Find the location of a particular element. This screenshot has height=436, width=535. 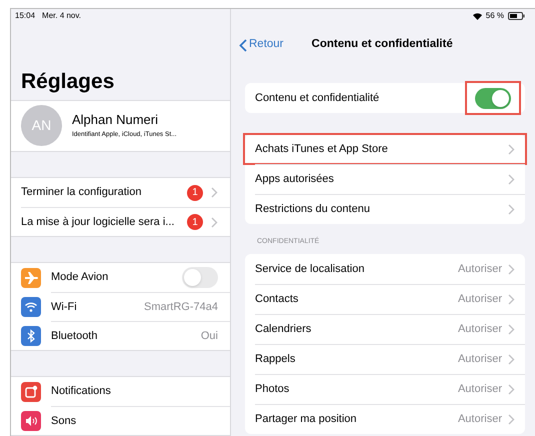

settings-row: Notifications is located at coordinates (120, 391).